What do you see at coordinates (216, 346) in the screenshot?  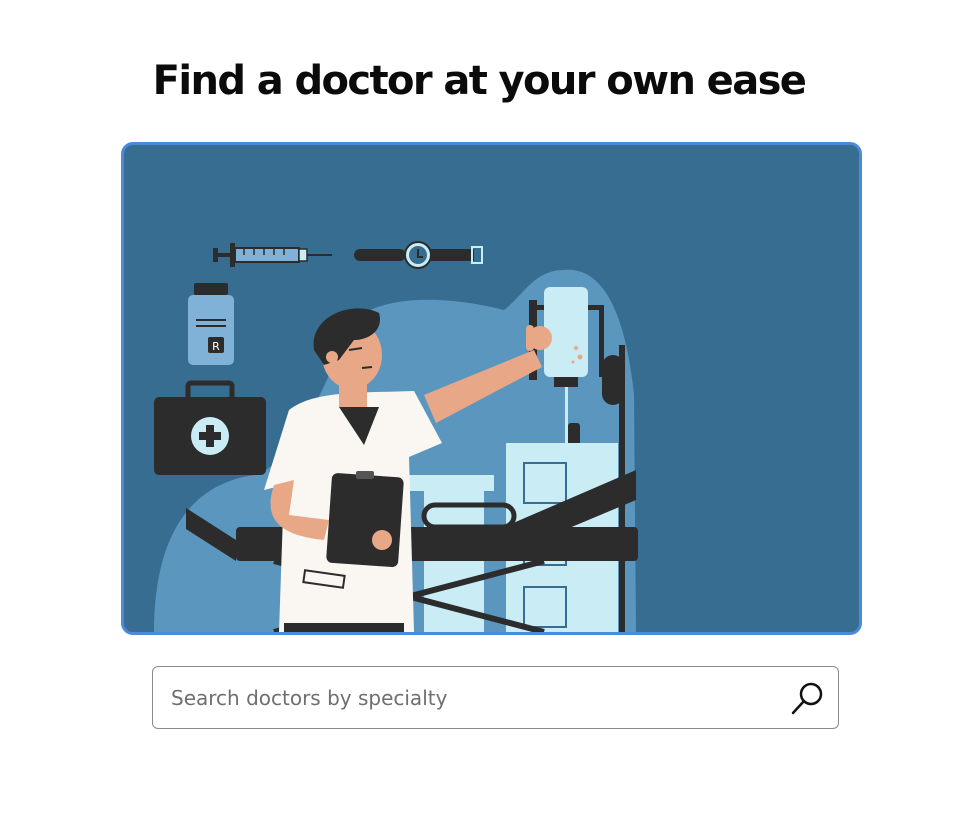 I see `prescription-label: R` at bounding box center [216, 346].